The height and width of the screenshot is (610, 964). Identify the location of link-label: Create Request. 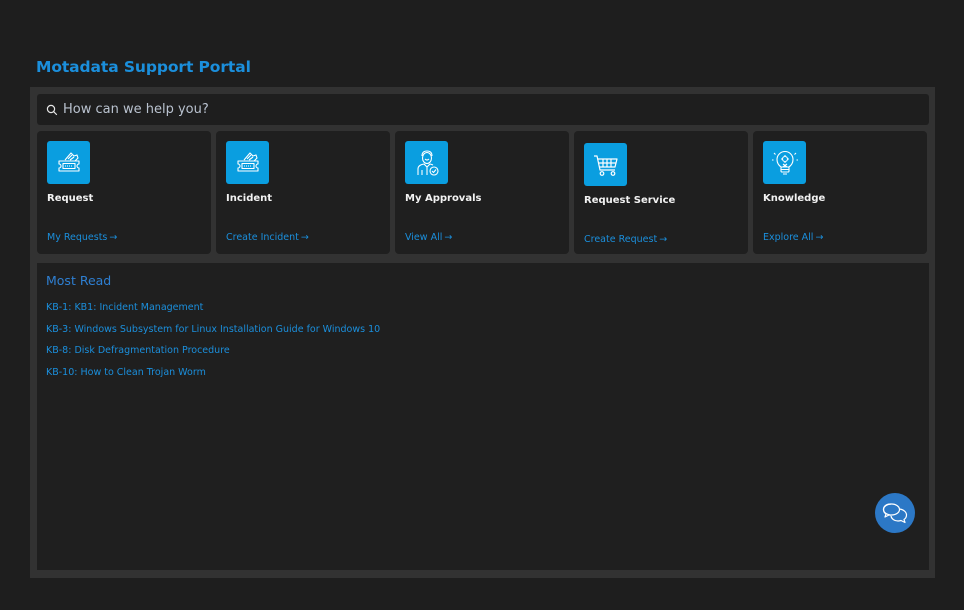
(621, 239).